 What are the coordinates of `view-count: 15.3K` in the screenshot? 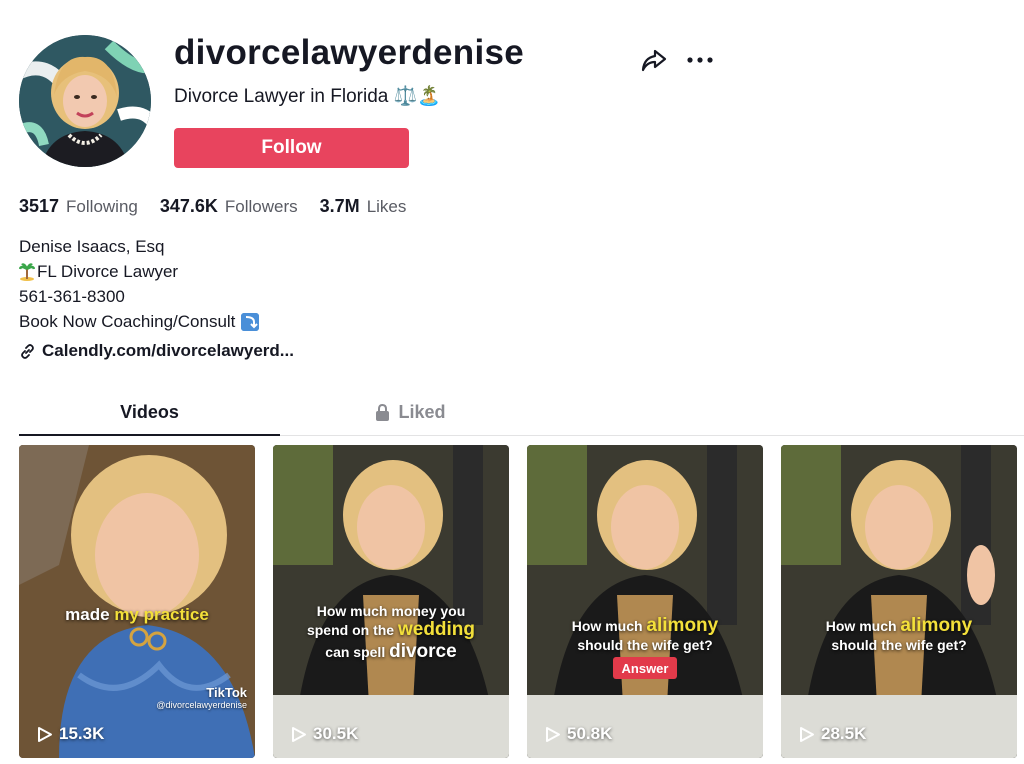 It's located at (70, 734).